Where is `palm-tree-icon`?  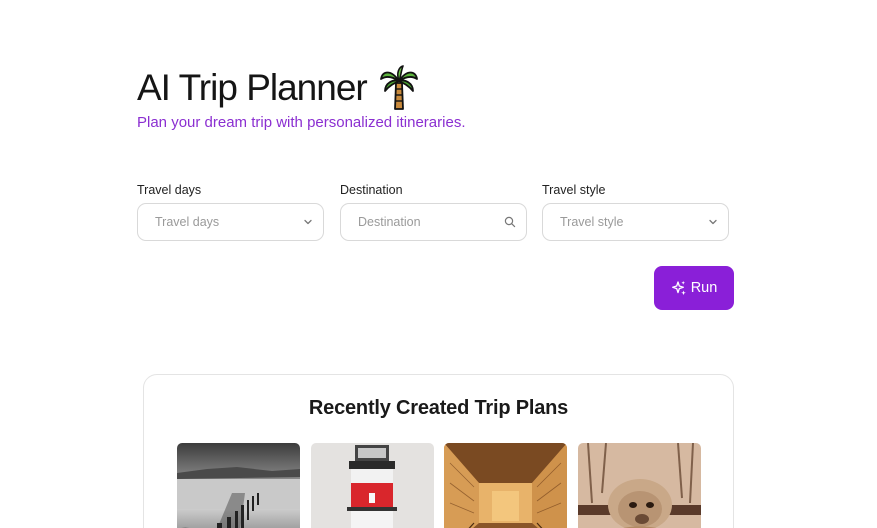
palm-tree-icon is located at coordinates (399, 88).